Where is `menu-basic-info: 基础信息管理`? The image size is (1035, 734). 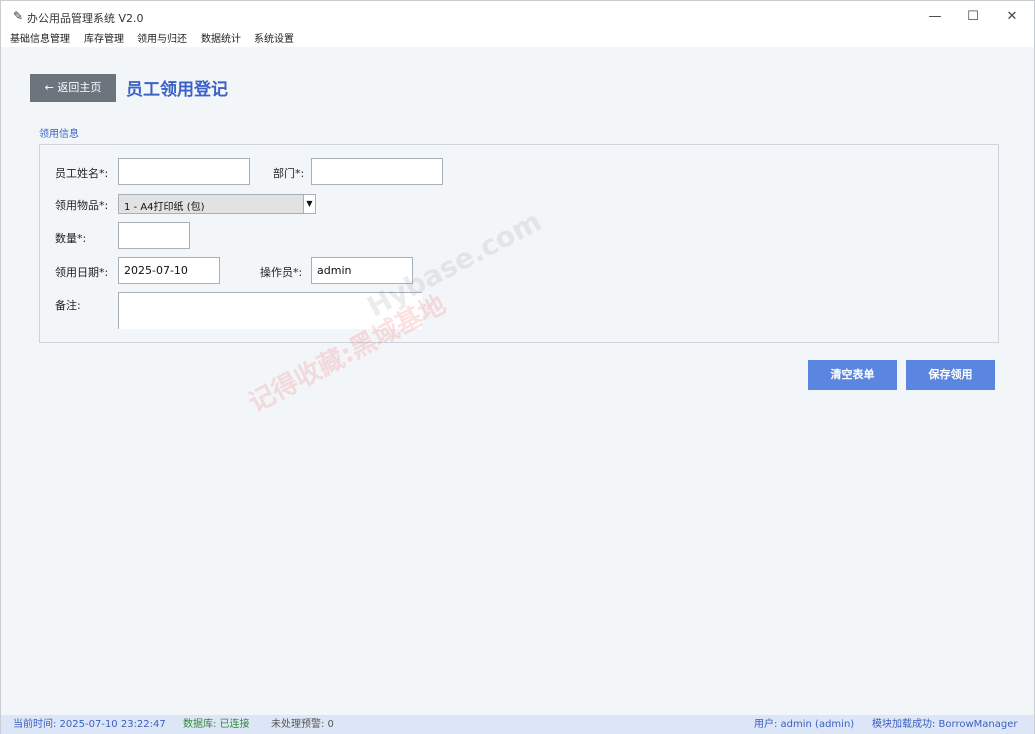
menu-basic-info: 基础信息管理 is located at coordinates (40, 39).